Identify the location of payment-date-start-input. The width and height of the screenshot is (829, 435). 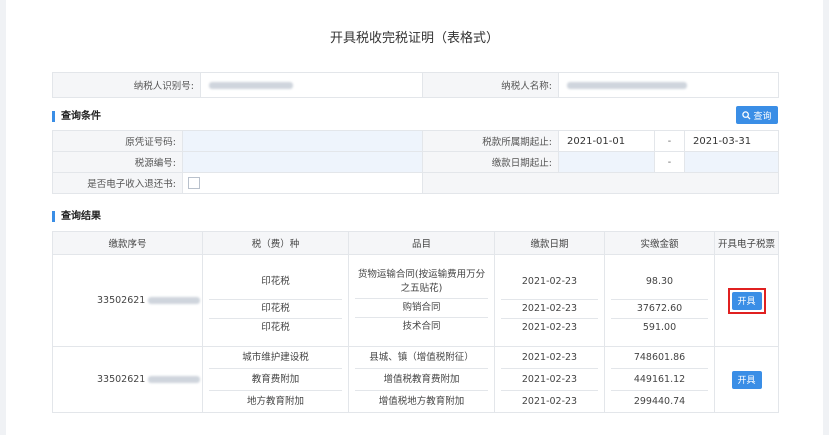
(606, 162).